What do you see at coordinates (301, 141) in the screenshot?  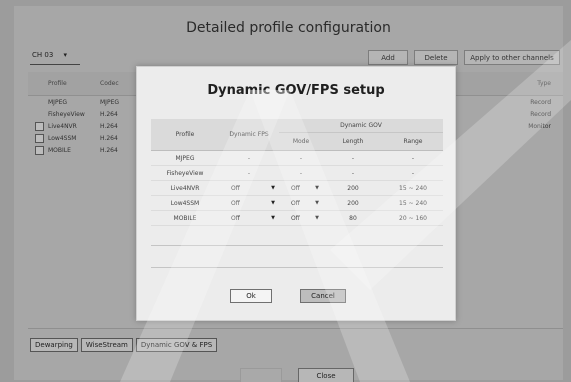 I see `header-mode: Mode` at bounding box center [301, 141].